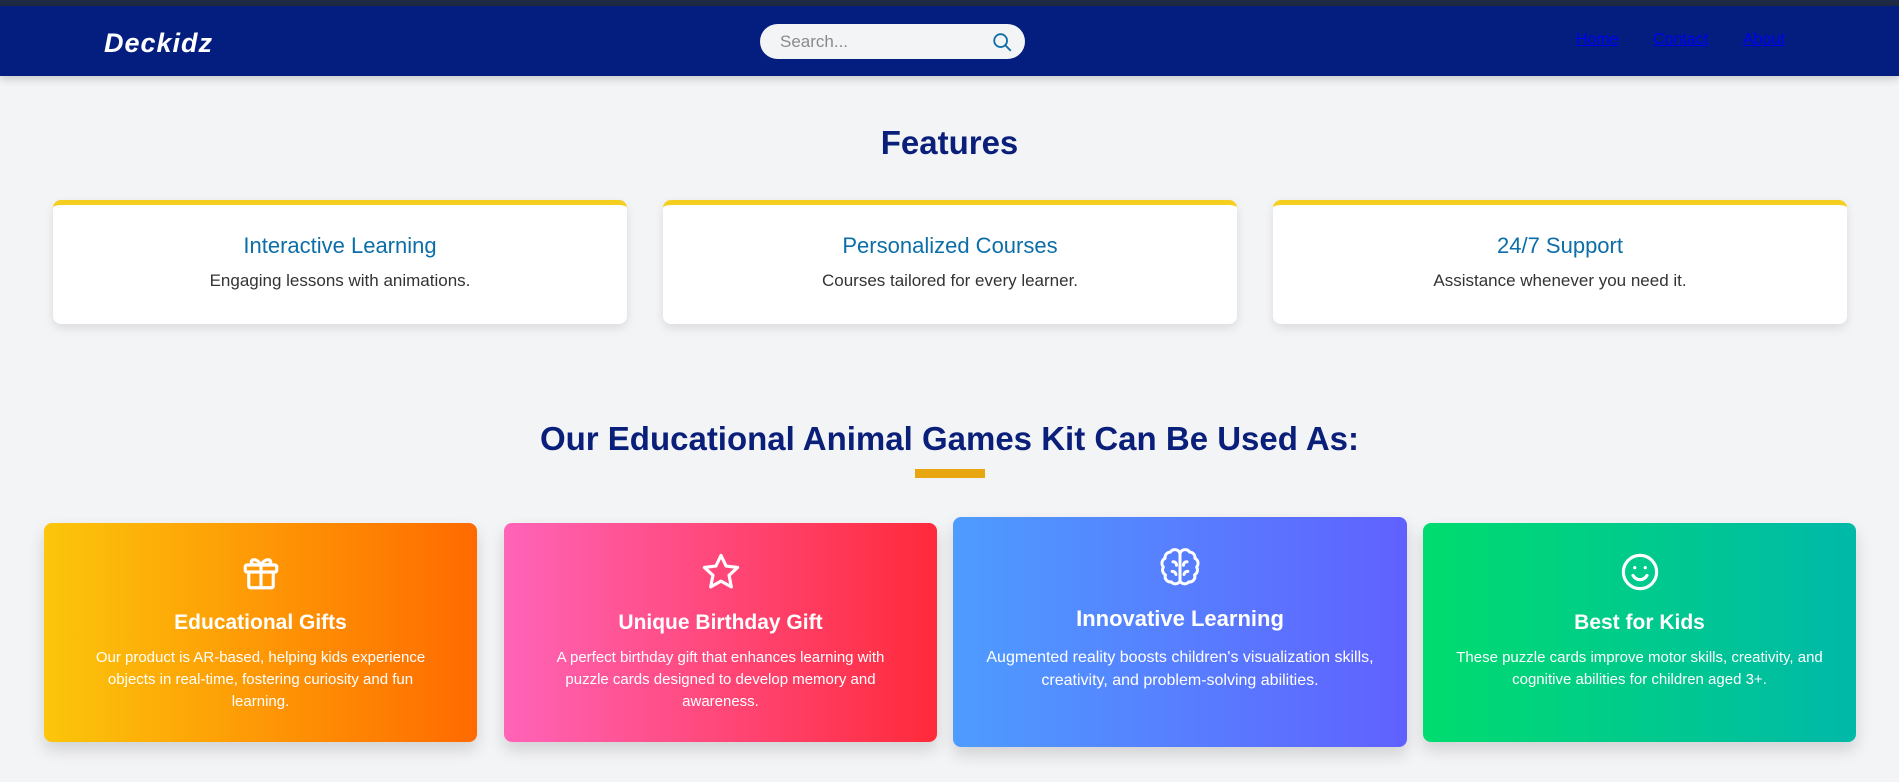 This screenshot has height=782, width=1899. I want to click on gift-icon, so click(260, 574).